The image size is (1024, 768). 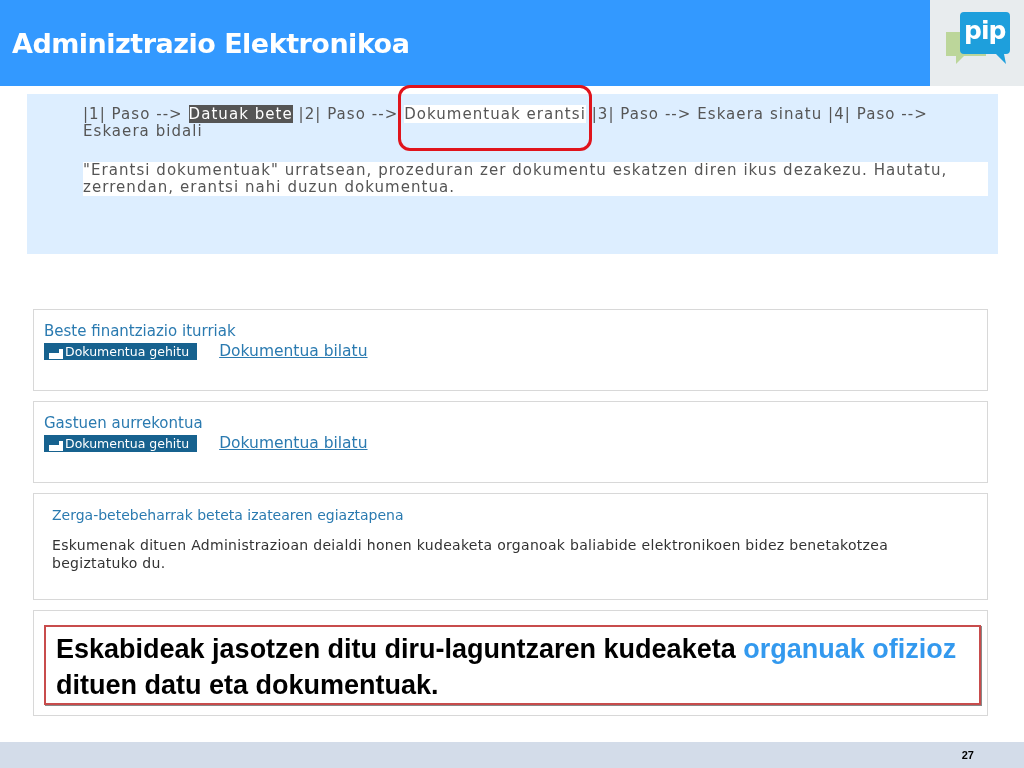 I want to click on document-title: Zerga-betebeharrak beteta izatearen egiaztapena, so click(x=228, y=515).